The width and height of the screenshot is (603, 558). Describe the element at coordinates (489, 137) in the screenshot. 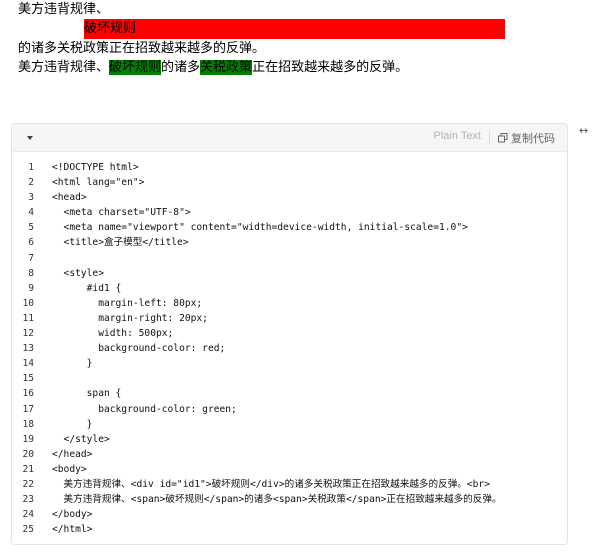

I see `header-divider` at that location.